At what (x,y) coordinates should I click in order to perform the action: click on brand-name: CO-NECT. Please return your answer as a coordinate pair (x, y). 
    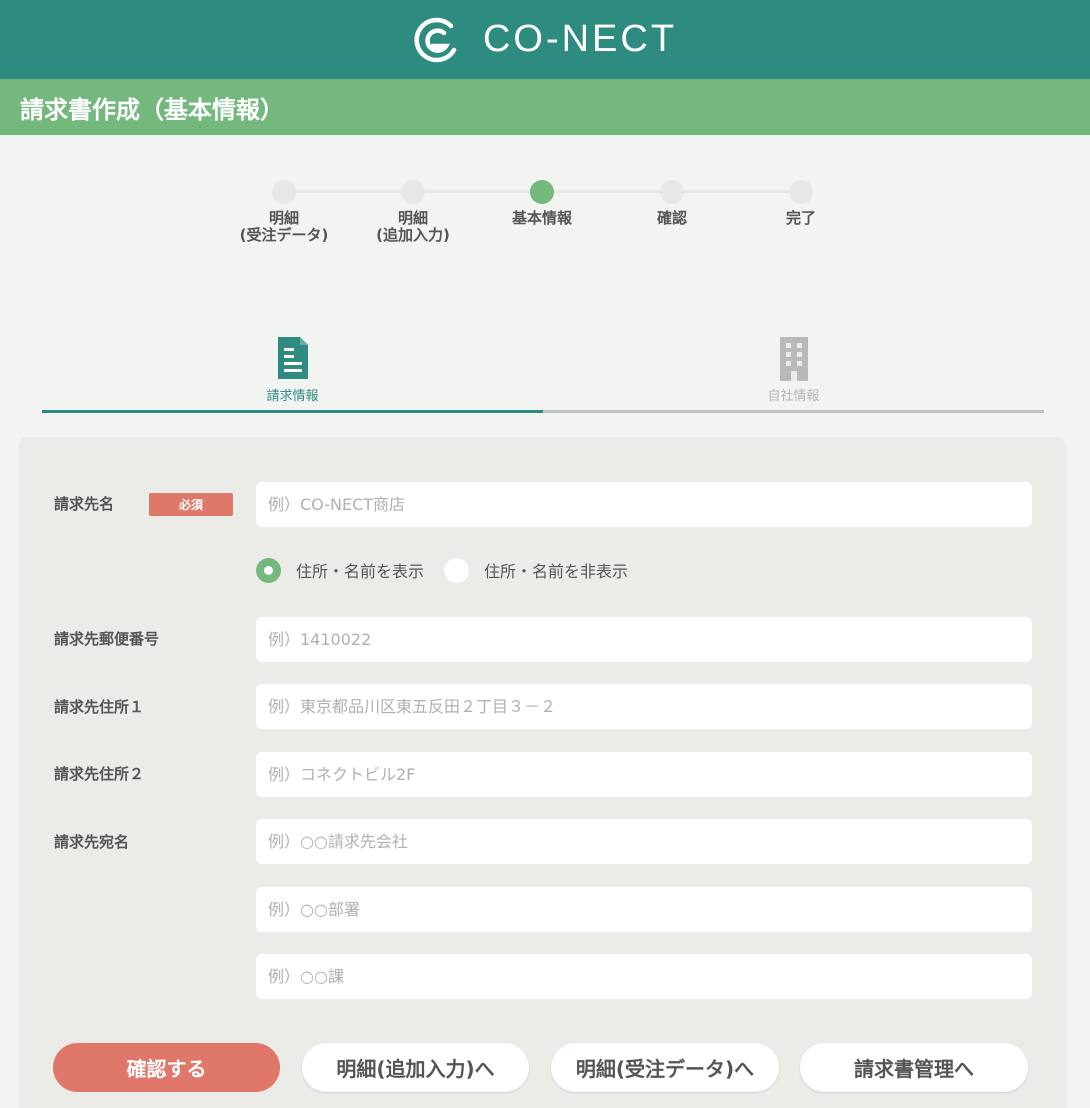
    Looking at the image, I should click on (580, 39).